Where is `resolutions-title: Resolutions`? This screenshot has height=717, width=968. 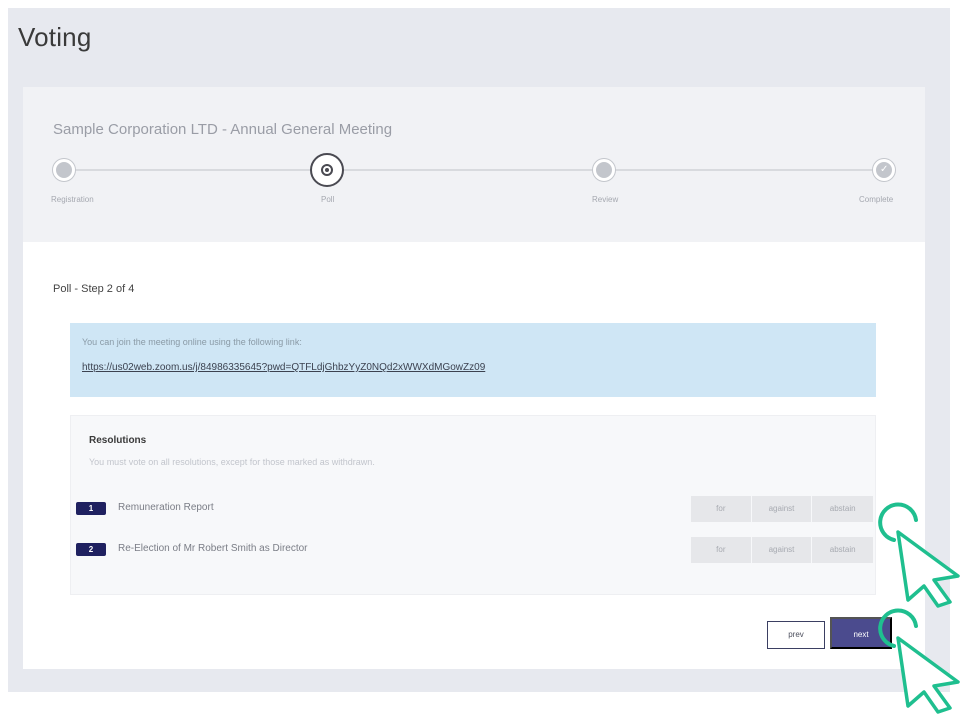 resolutions-title: Resolutions is located at coordinates (118, 440).